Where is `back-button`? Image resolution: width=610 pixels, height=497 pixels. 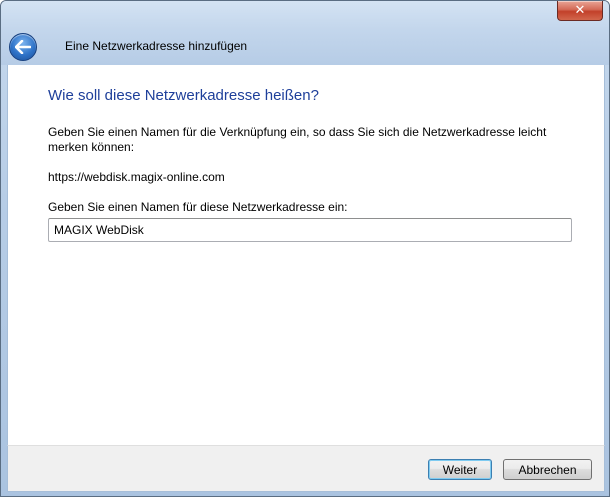 back-button is located at coordinates (23, 47).